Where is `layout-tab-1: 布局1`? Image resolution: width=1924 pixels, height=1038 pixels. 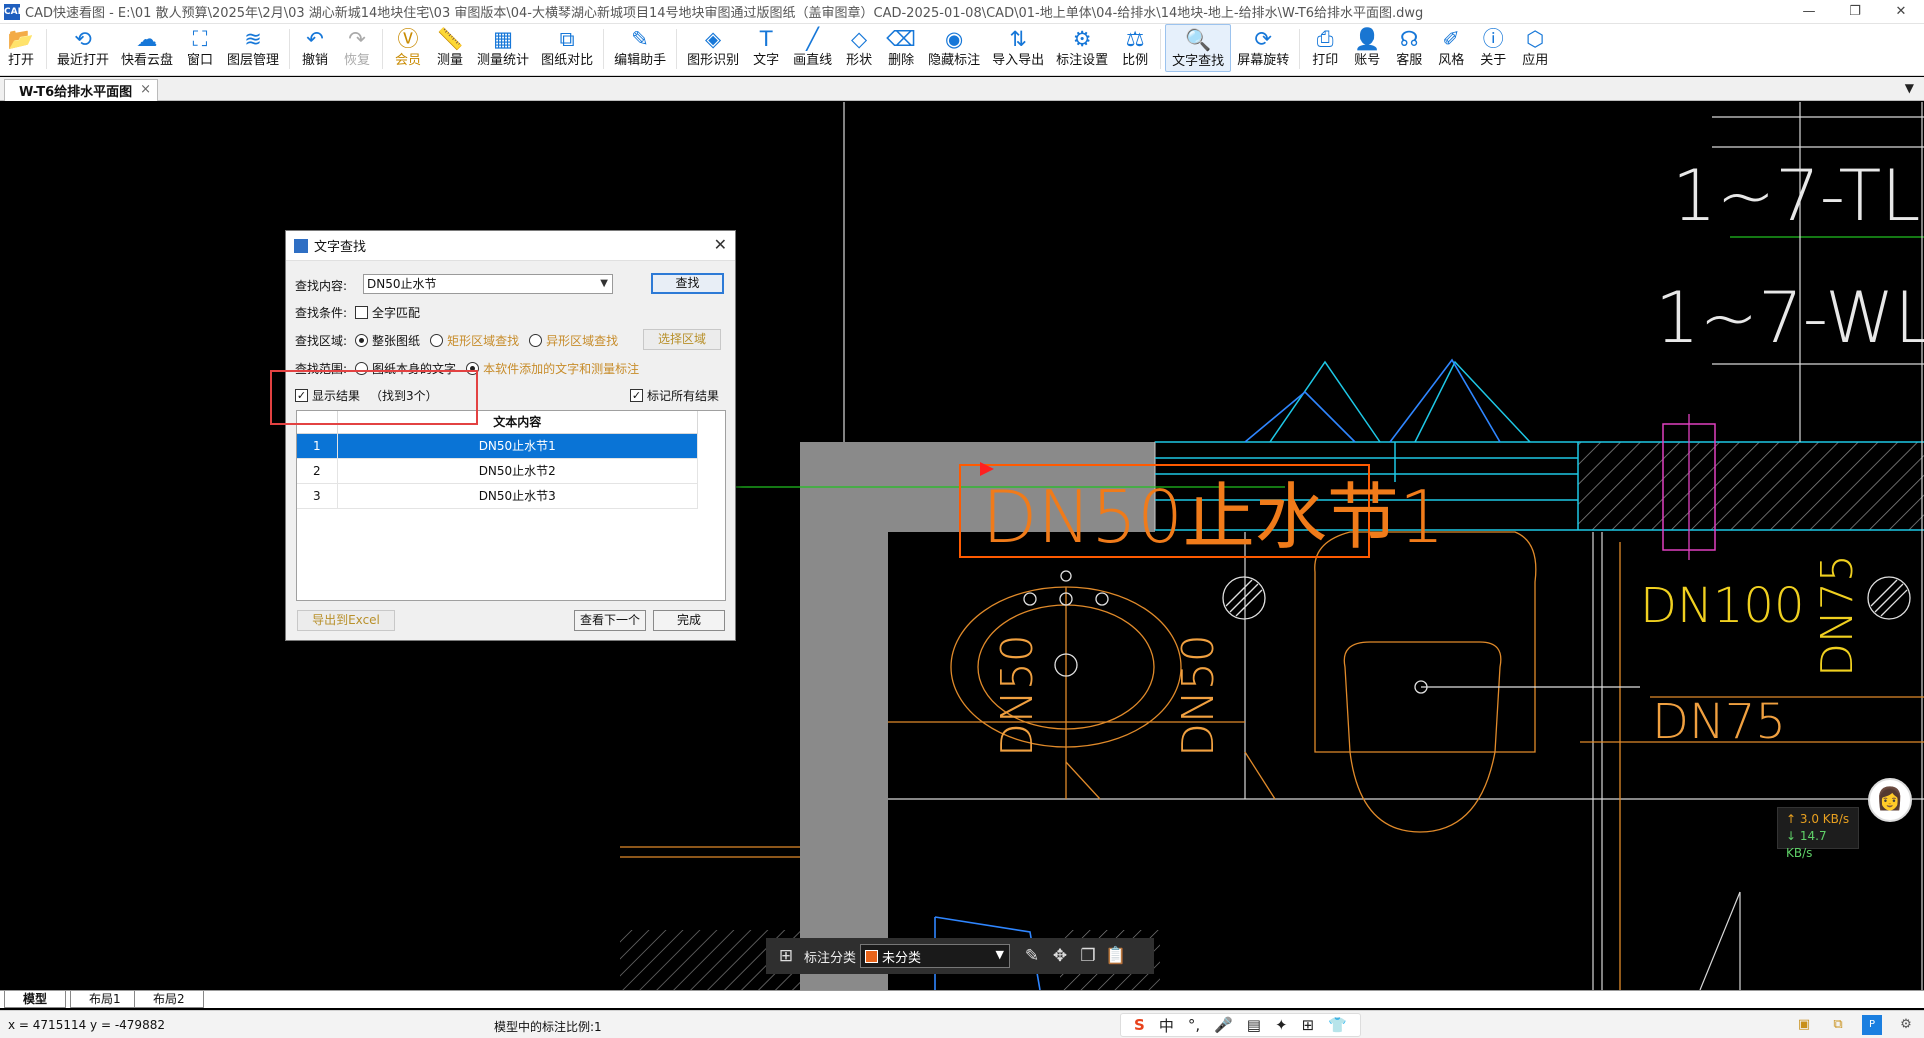 layout-tab-1: 布局1 is located at coordinates (105, 999).